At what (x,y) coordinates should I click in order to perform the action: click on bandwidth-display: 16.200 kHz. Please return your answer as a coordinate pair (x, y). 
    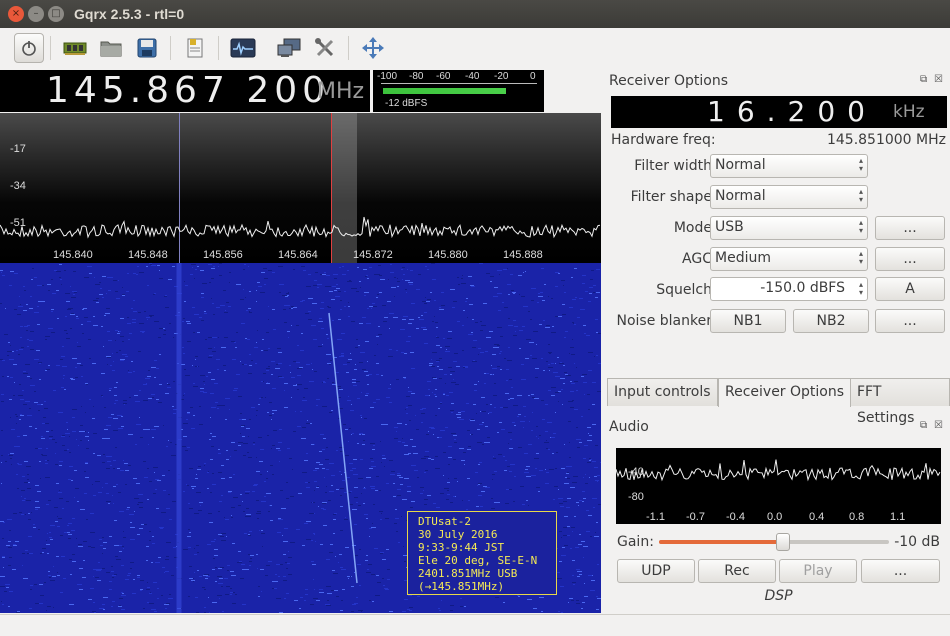
    Looking at the image, I should click on (779, 112).